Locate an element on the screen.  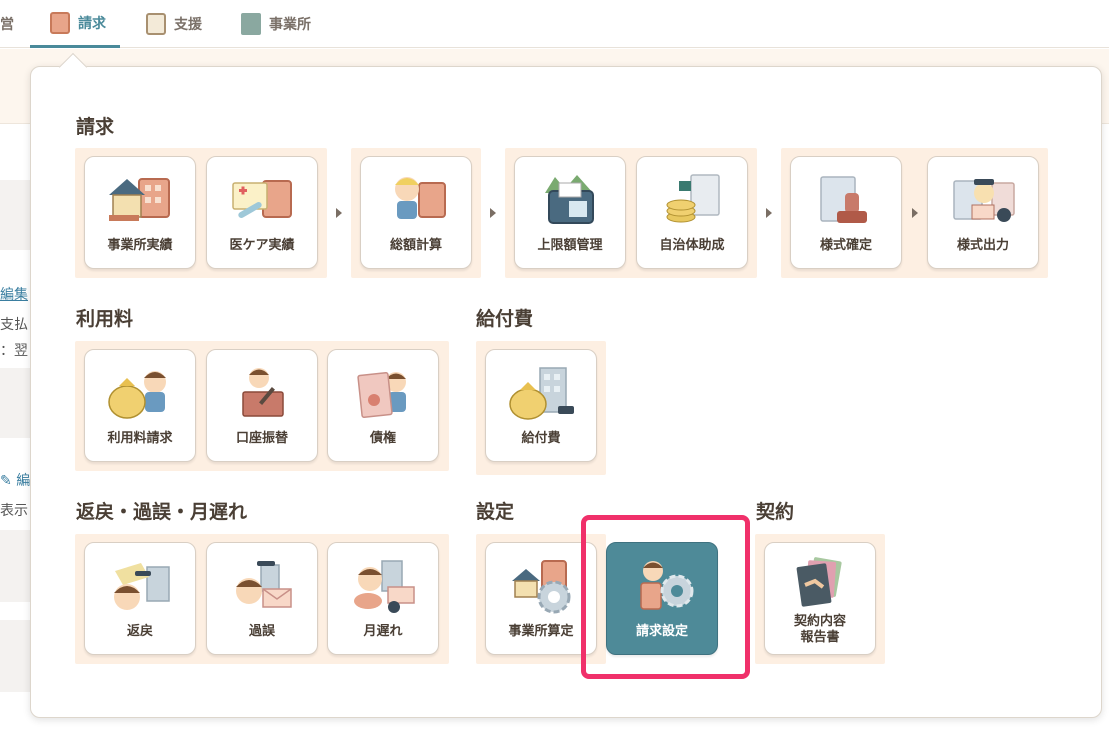
late-month-icon is located at coordinates (384, 586).